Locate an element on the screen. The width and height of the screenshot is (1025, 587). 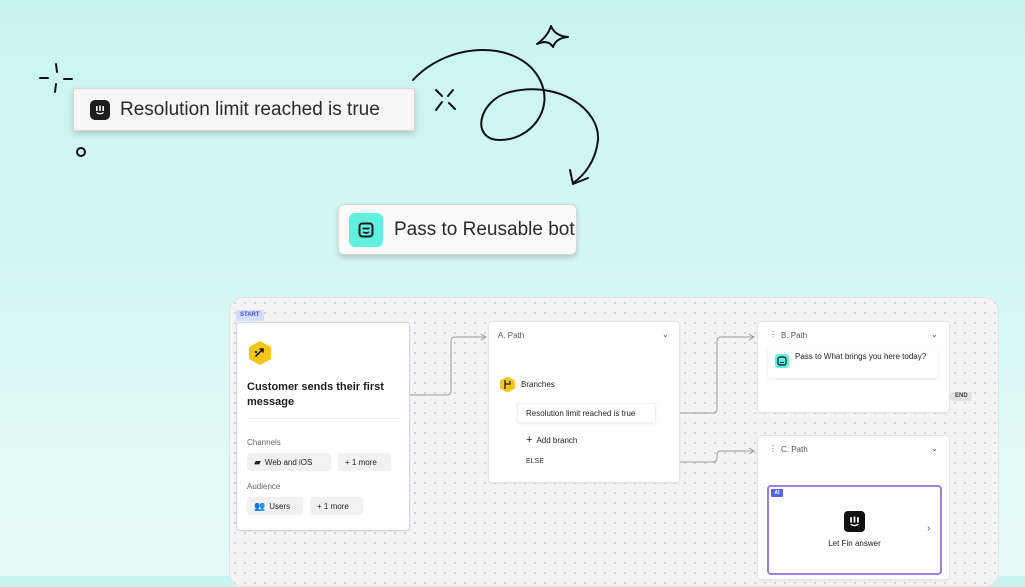
pass-to-text: Pass to What brings you here today? is located at coordinates (862, 356).